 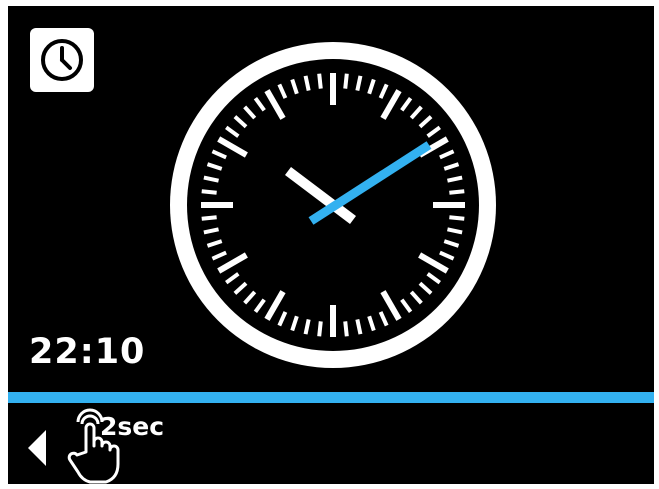 I want to click on long-press-hint: 2sec, so click(x=120, y=445).